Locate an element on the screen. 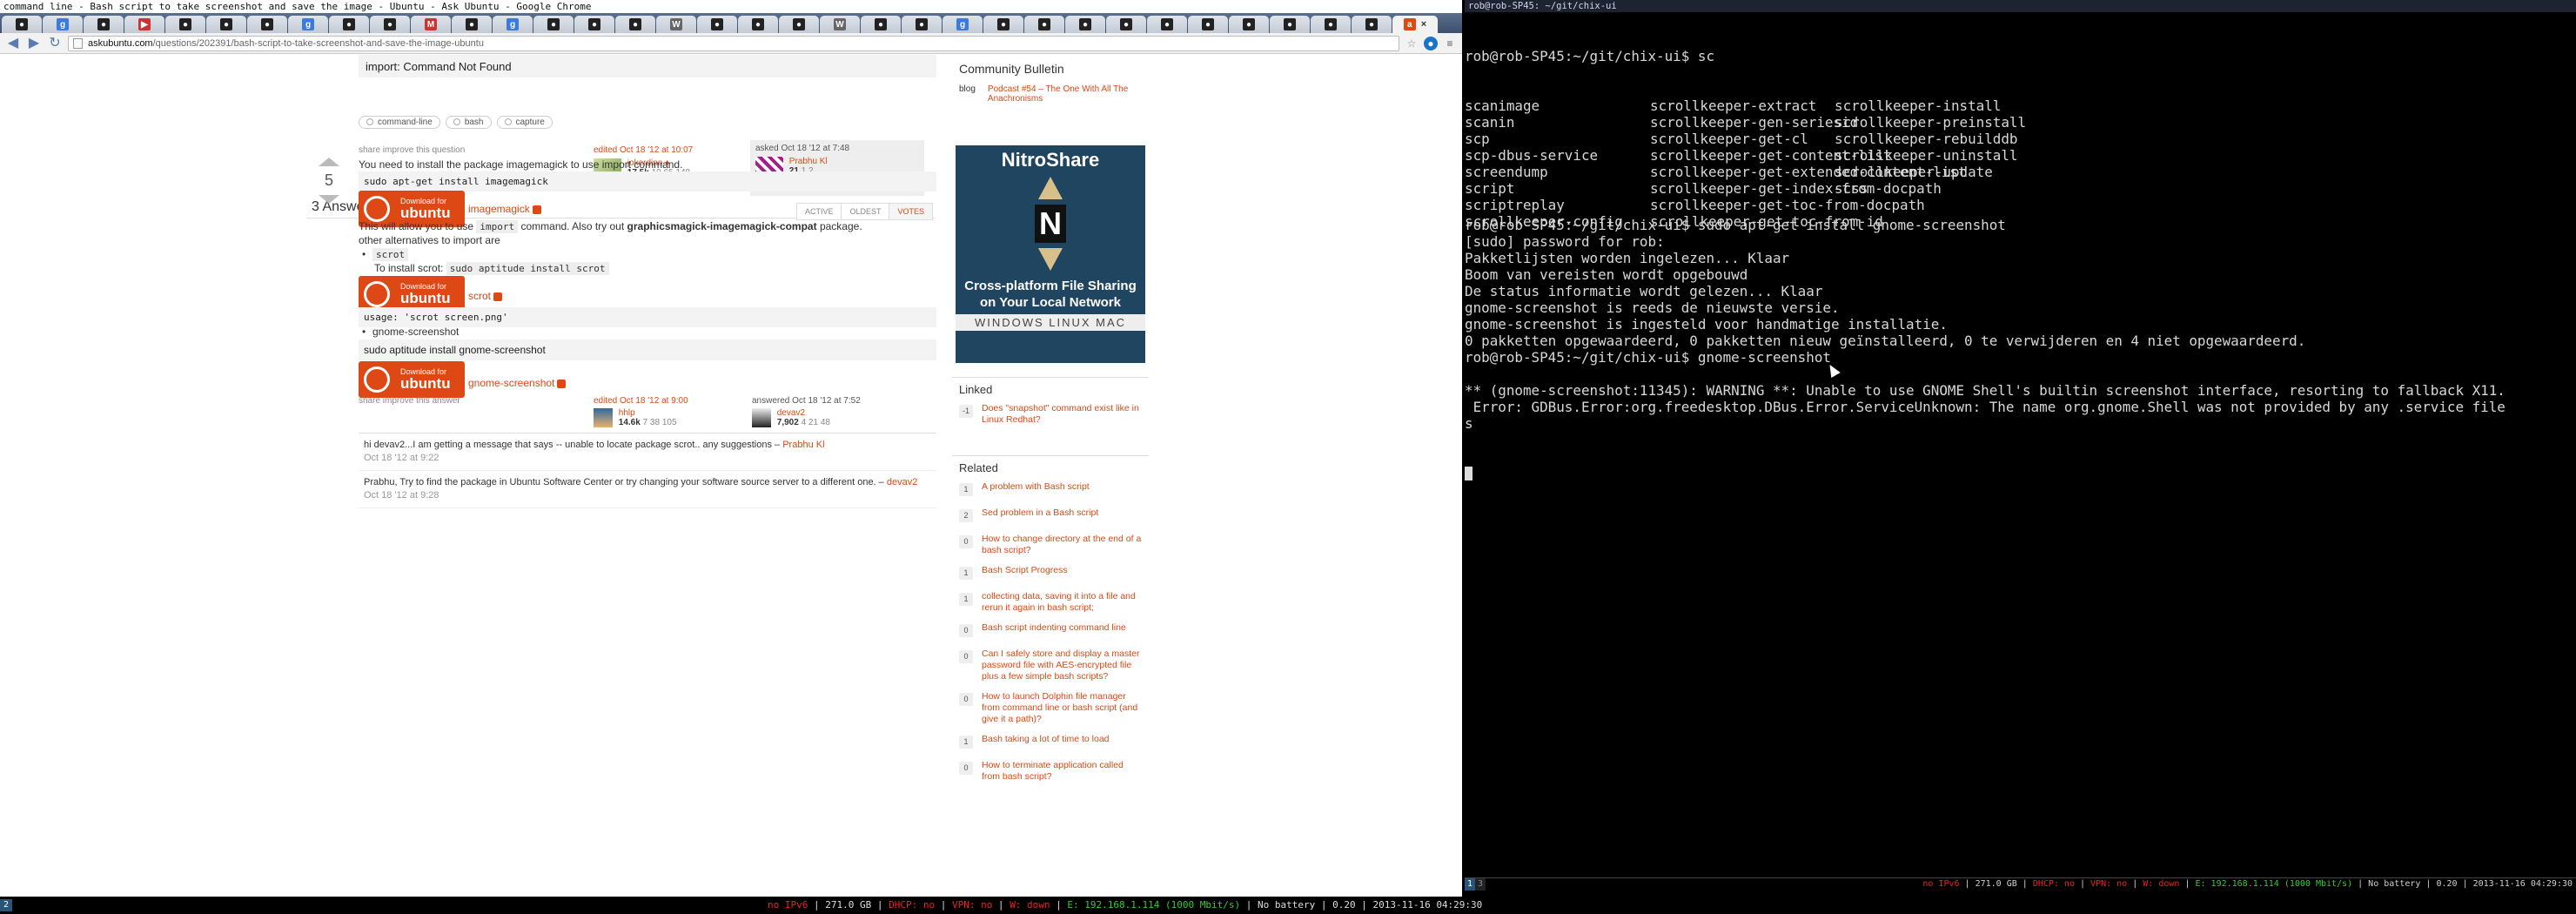  browser-tab: M is located at coordinates (431, 24).